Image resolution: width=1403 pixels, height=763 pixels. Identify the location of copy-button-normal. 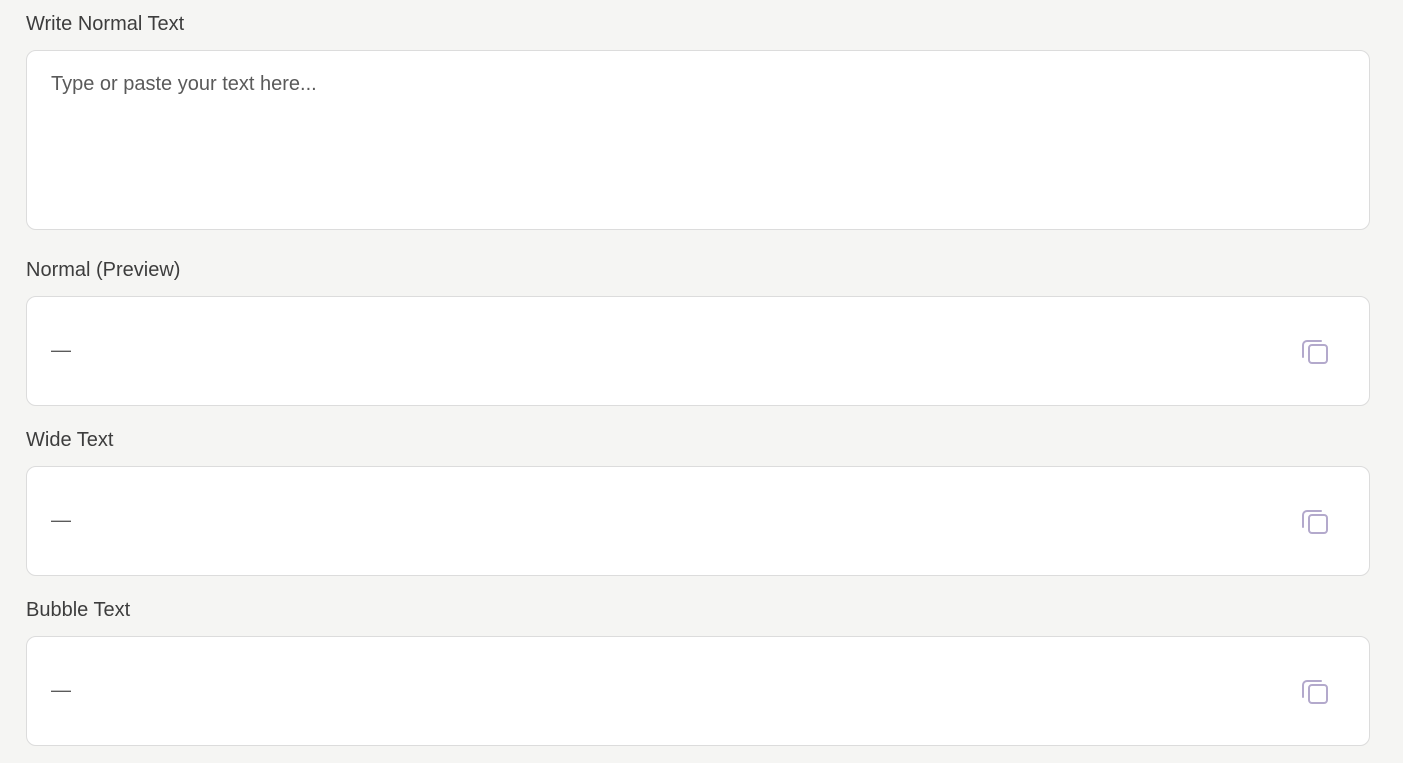
(1315, 351).